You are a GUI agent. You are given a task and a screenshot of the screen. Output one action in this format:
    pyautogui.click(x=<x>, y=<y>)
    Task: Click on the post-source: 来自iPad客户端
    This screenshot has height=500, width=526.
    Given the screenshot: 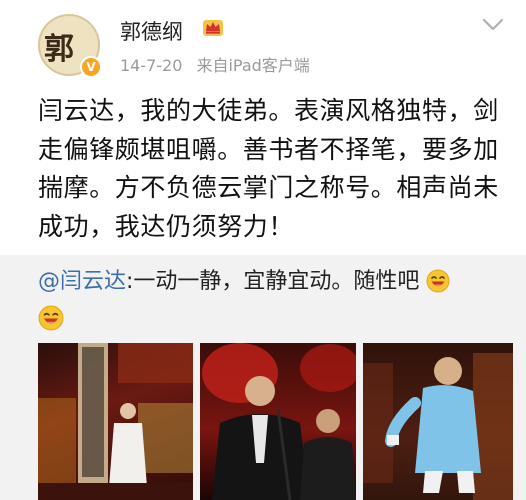 What is the action you would take?
    pyautogui.click(x=253, y=65)
    